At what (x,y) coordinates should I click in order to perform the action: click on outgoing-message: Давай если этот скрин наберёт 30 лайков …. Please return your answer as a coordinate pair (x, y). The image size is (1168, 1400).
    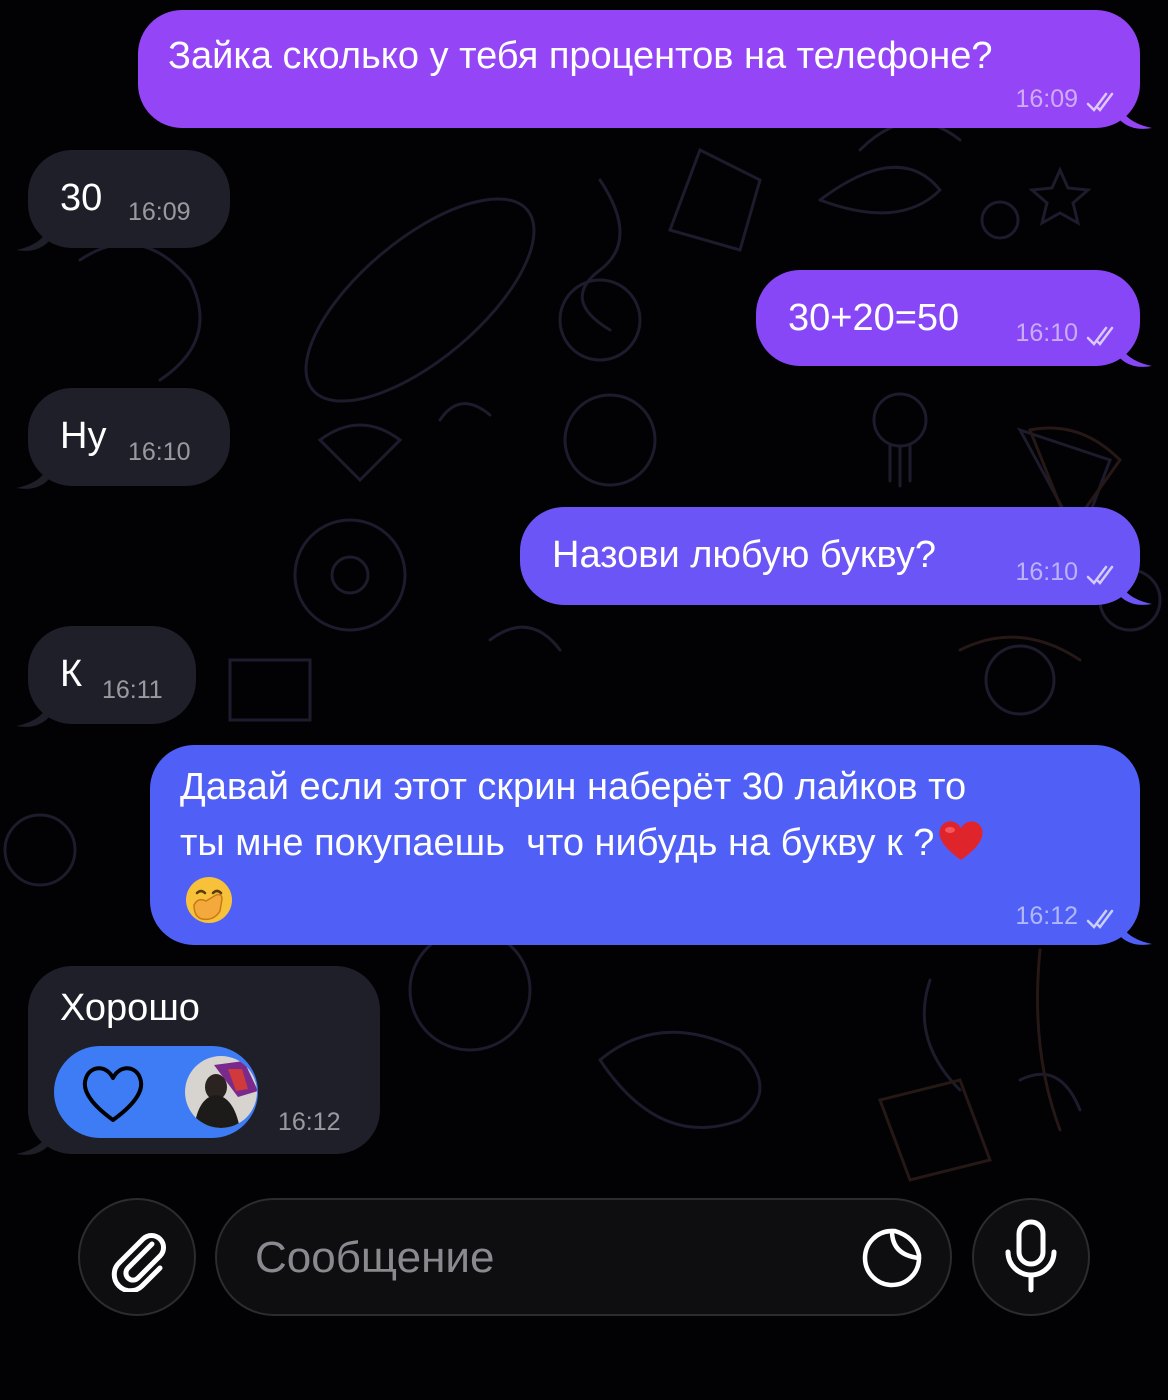
    Looking at the image, I should click on (645, 845).